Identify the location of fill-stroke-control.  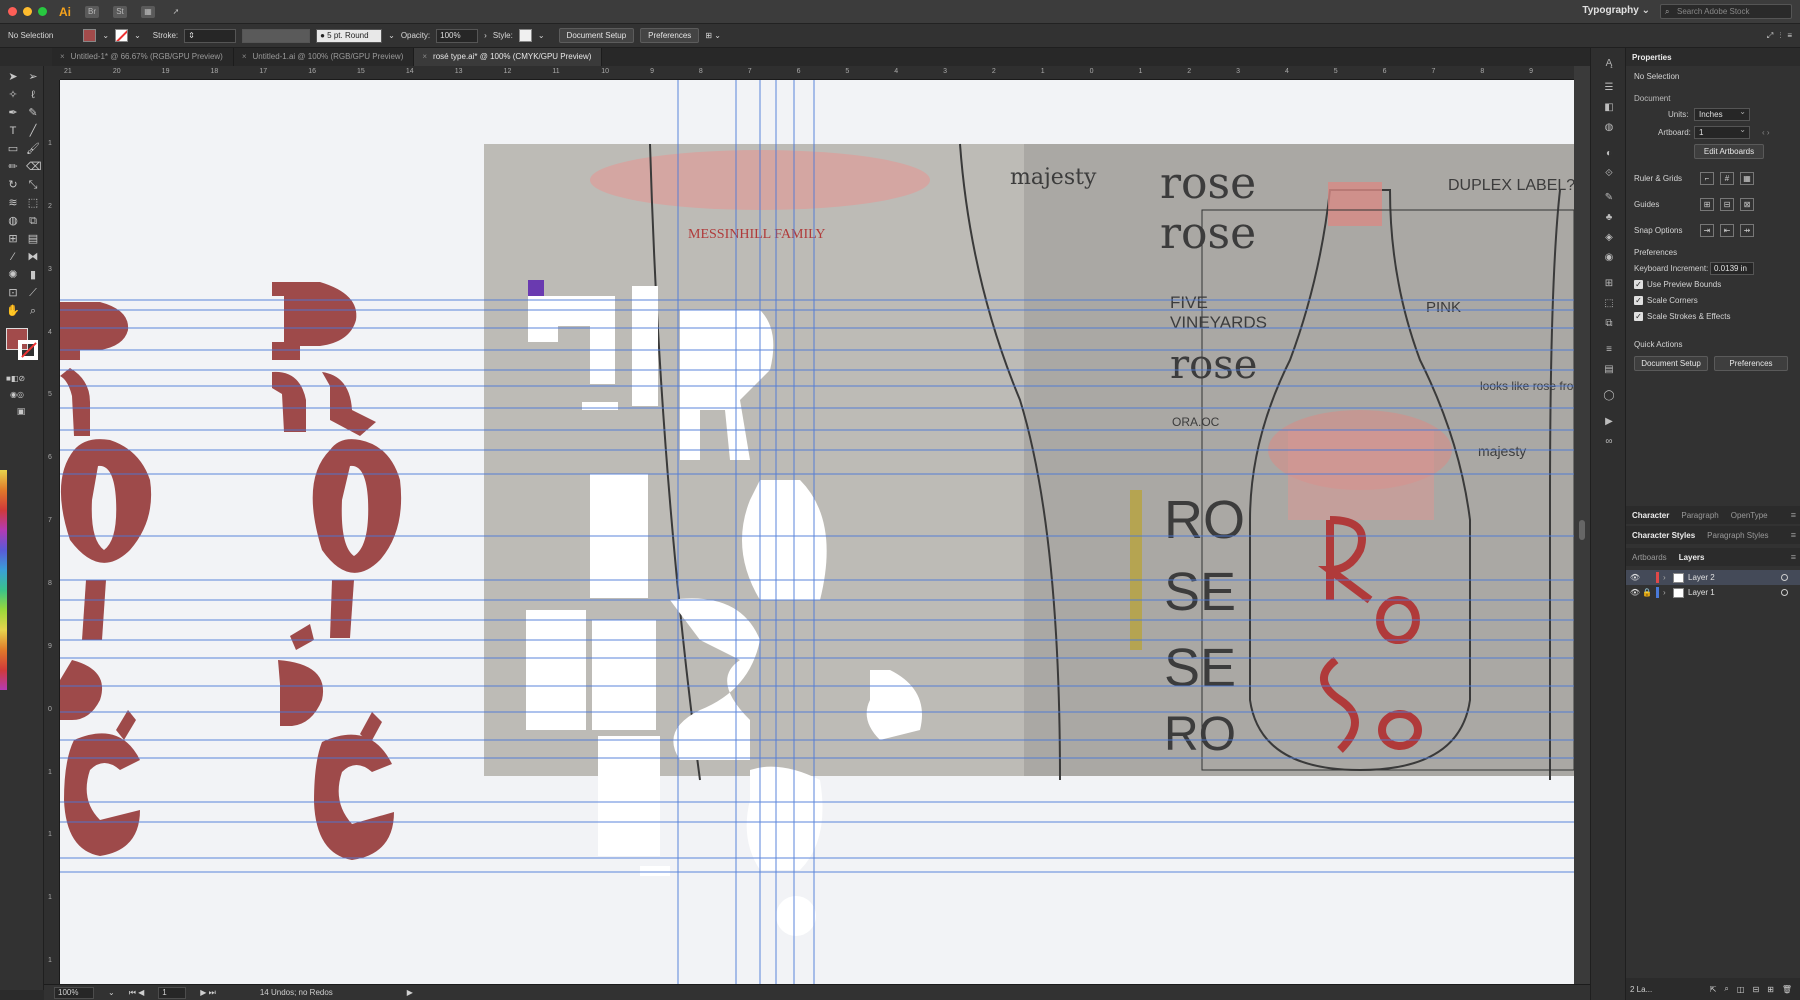
(23, 344).